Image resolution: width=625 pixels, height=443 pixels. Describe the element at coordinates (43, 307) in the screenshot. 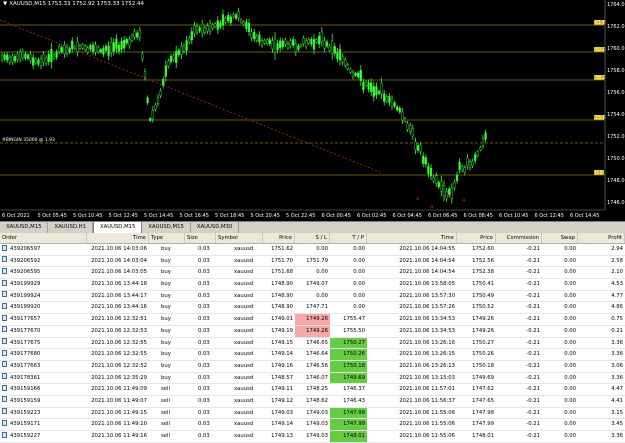

I see `cell-order: 439199920` at that location.